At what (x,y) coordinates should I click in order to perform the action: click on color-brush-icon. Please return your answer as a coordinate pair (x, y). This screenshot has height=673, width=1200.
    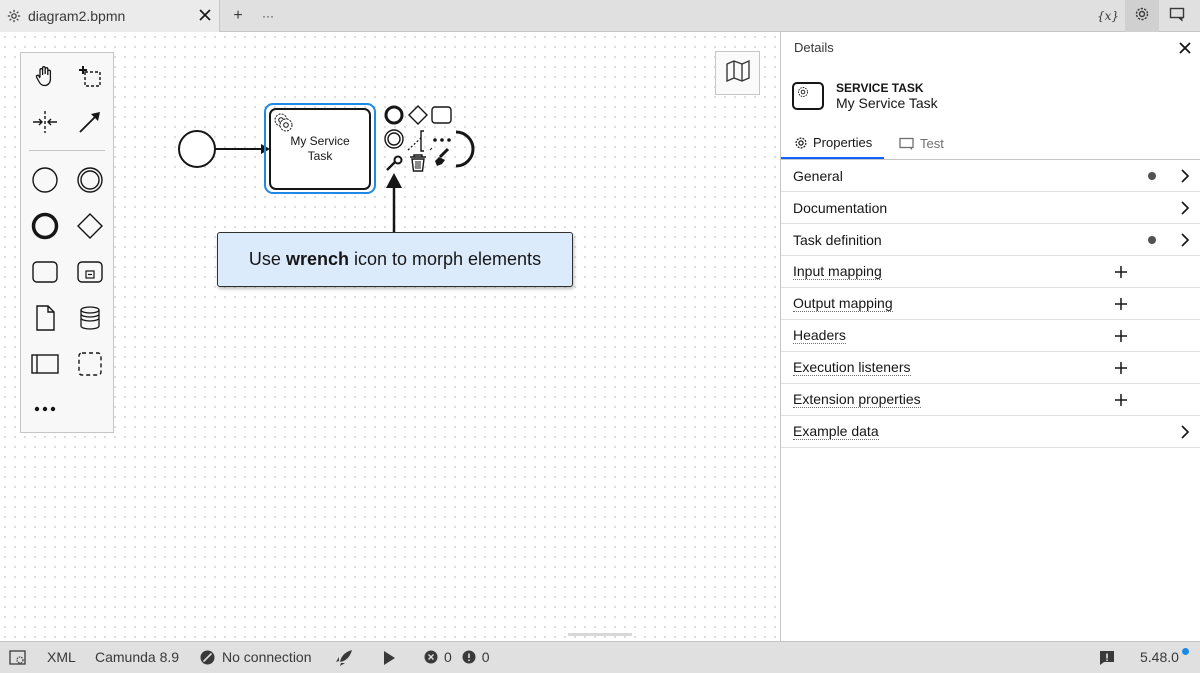
    Looking at the image, I should click on (442, 156).